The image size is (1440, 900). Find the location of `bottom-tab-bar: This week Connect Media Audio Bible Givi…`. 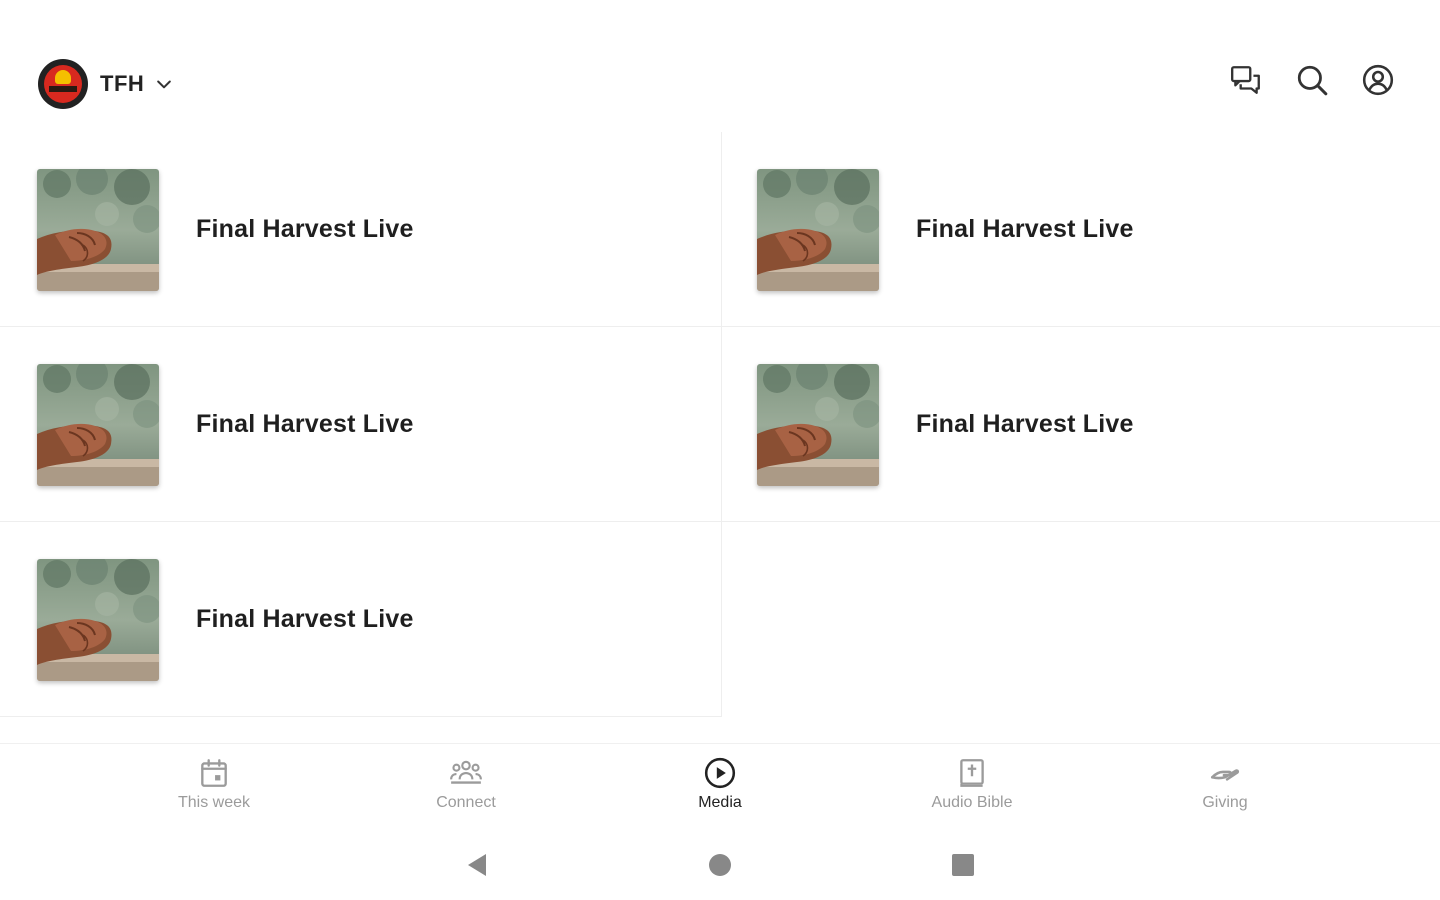

bottom-tab-bar: This week Connect Media Audio Bible Givi… is located at coordinates (720, 785).